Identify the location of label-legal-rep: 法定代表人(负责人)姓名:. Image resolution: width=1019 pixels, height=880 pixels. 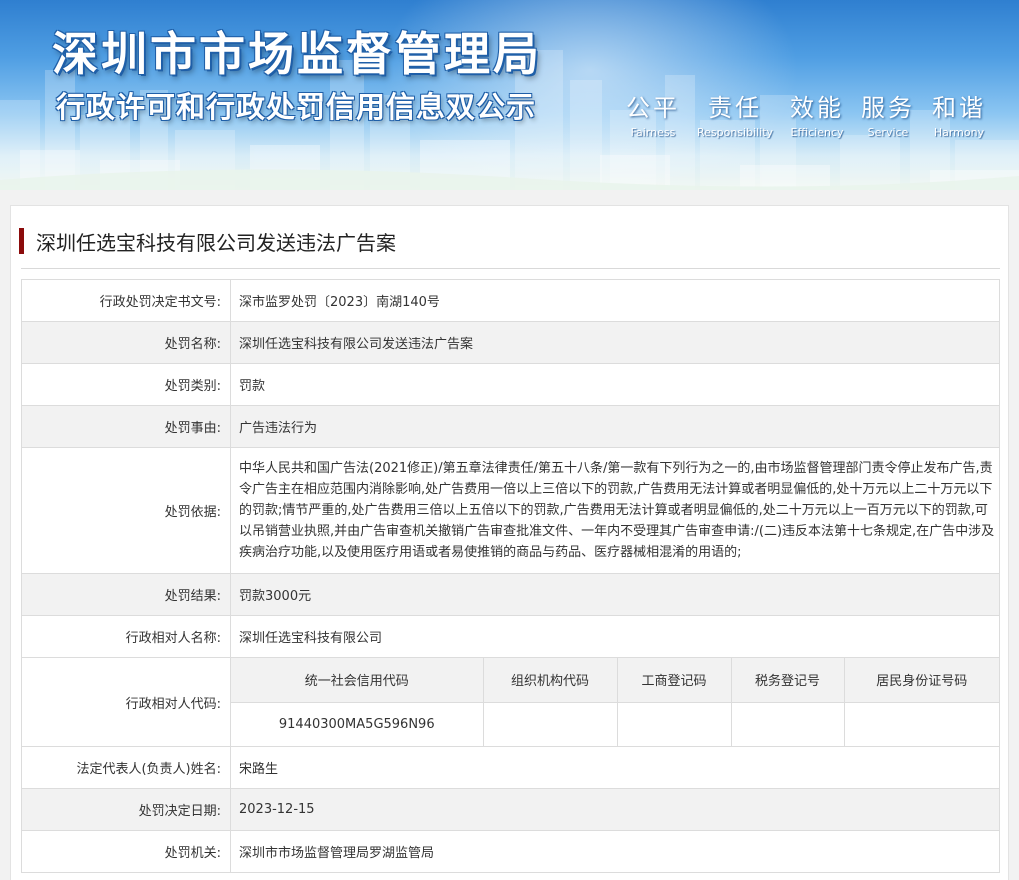
(126, 767).